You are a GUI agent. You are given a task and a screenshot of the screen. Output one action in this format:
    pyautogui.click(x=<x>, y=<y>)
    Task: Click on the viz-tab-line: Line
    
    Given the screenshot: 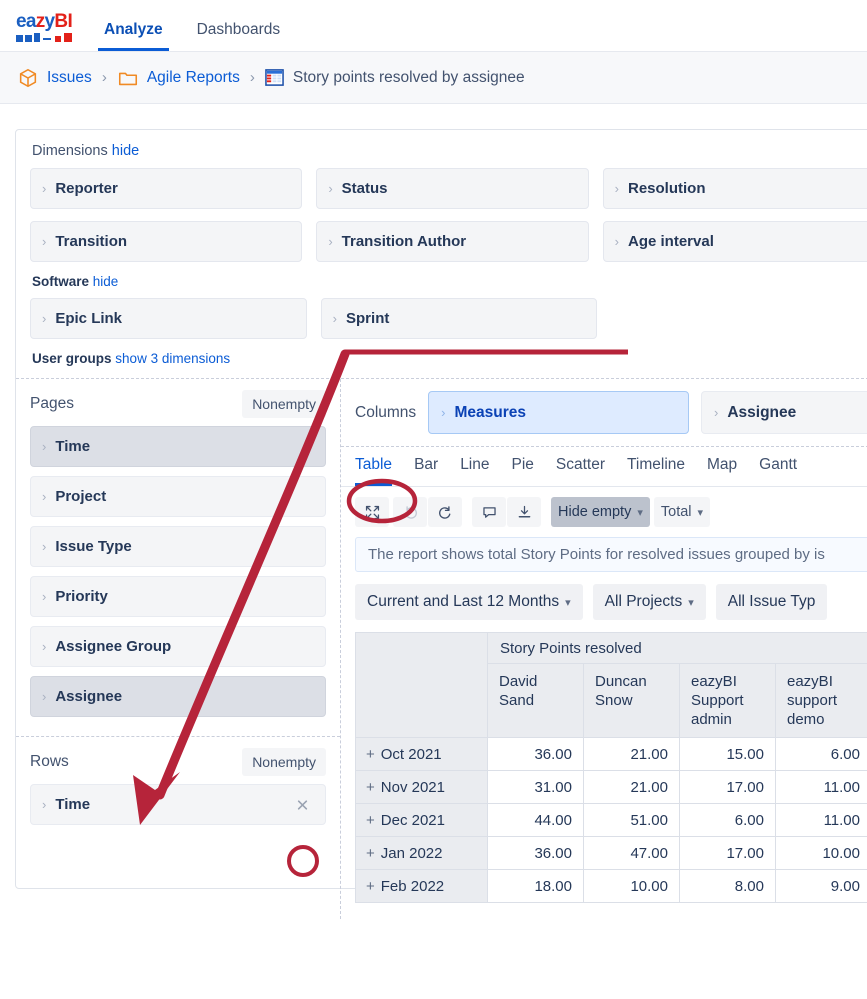 What is the action you would take?
    pyautogui.click(x=474, y=471)
    